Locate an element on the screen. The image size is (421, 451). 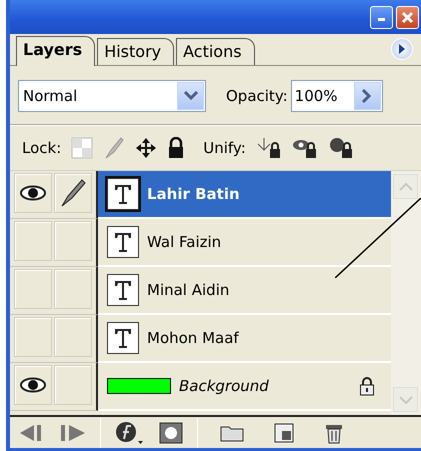
minimize-button is located at coordinates (381, 17).